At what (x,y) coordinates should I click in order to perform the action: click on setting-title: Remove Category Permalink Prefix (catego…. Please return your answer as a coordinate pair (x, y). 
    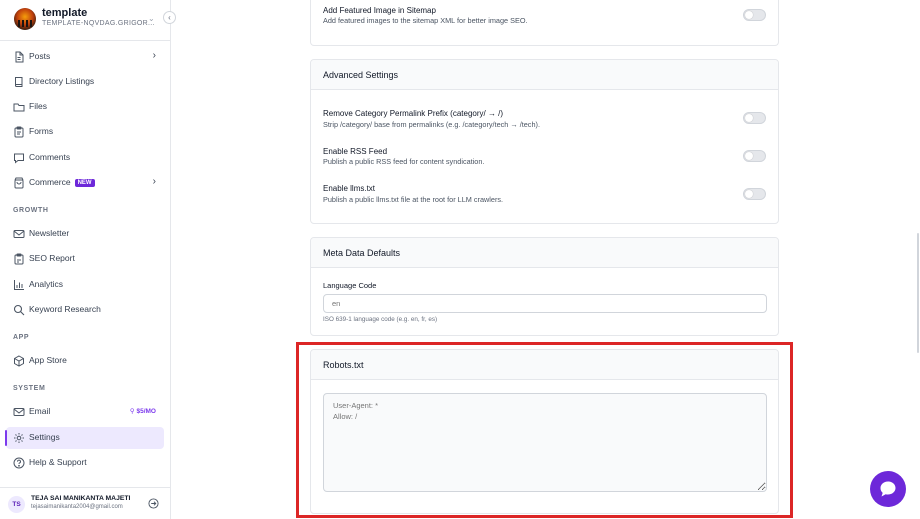
    Looking at the image, I should click on (413, 113).